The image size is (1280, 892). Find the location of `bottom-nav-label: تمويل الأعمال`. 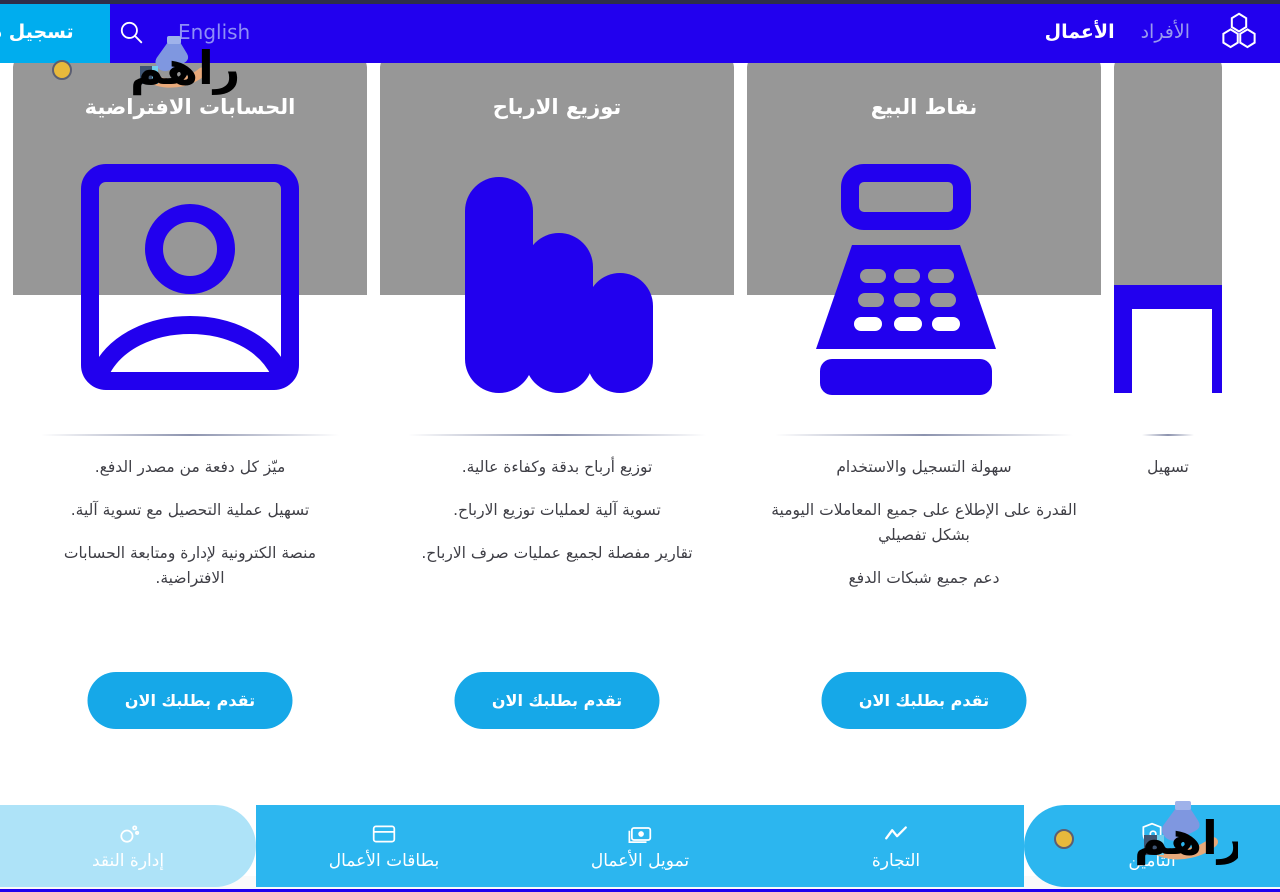

bottom-nav-label: تمويل الأعمال is located at coordinates (640, 861).